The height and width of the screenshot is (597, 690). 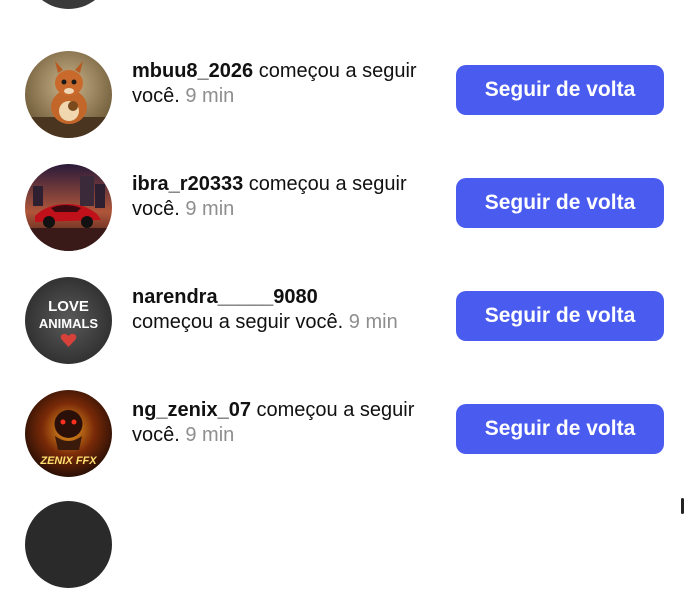 I want to click on avatar: LOVE ANIMALS, so click(x=68, y=320).